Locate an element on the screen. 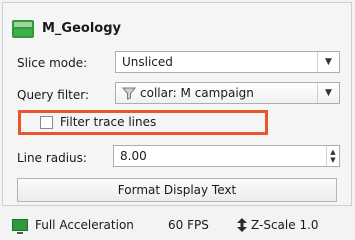 This screenshot has width=355, height=240. geology-layer-icon is located at coordinates (23, 29).